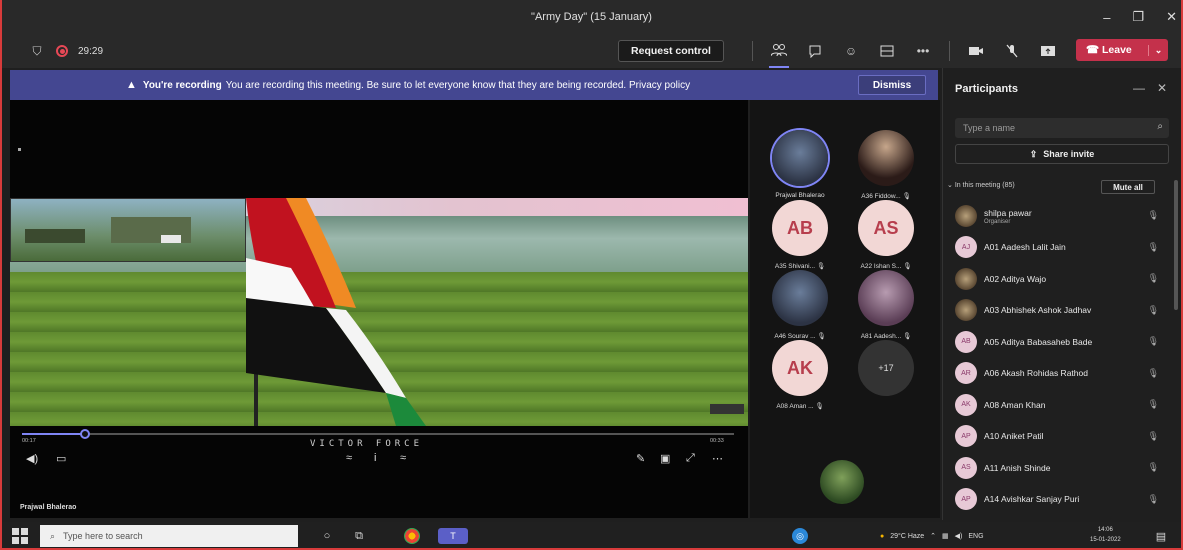  I want to click on participant-search: ⌕, so click(1062, 128).